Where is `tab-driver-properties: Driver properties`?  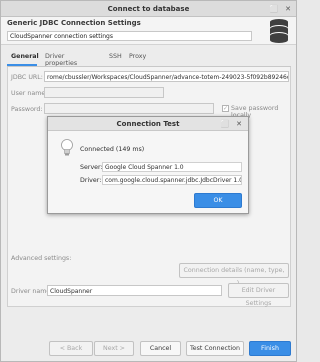
tab-driver-properties: Driver properties is located at coordinates (61, 60).